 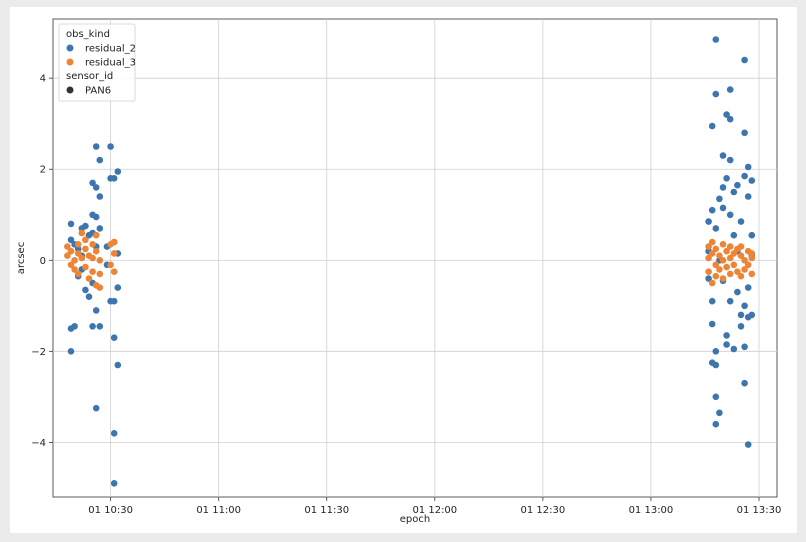 I want to click on x-tick-label: 01 11:30, so click(x=326, y=510).